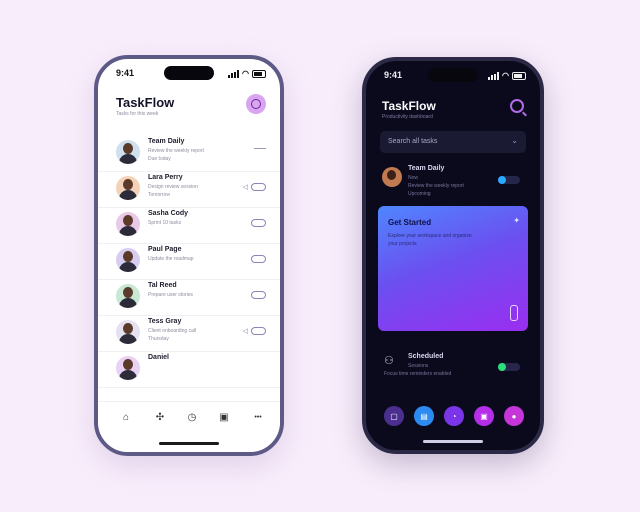 The image size is (640, 512). I want to click on more-icon: •••, so click(258, 418).